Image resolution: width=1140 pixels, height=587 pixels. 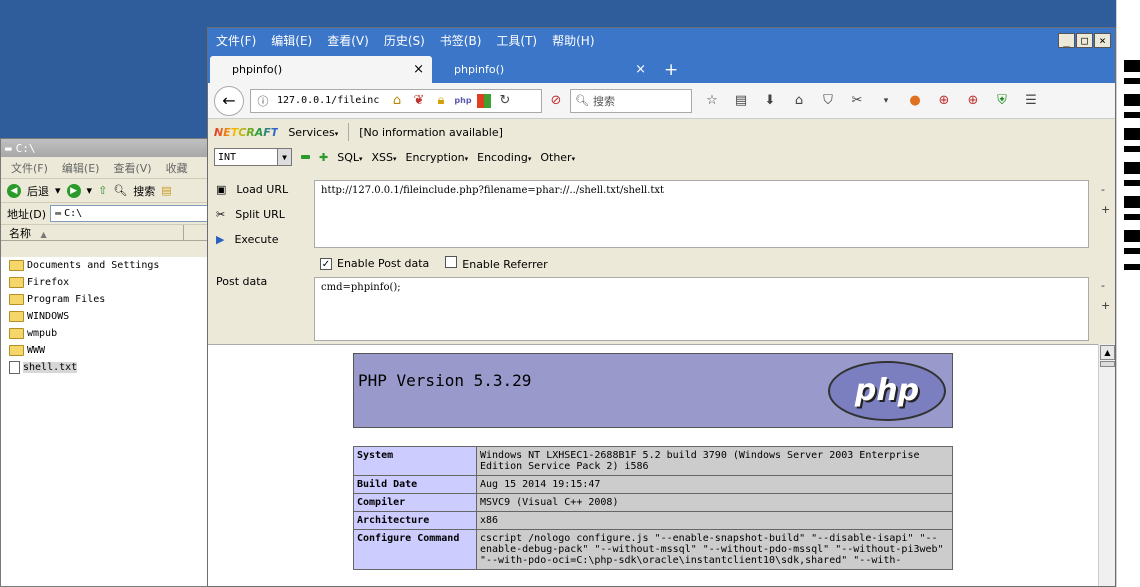 What do you see at coordinates (1105, 305) in the screenshot?
I see `expand-post-button: +` at bounding box center [1105, 305].